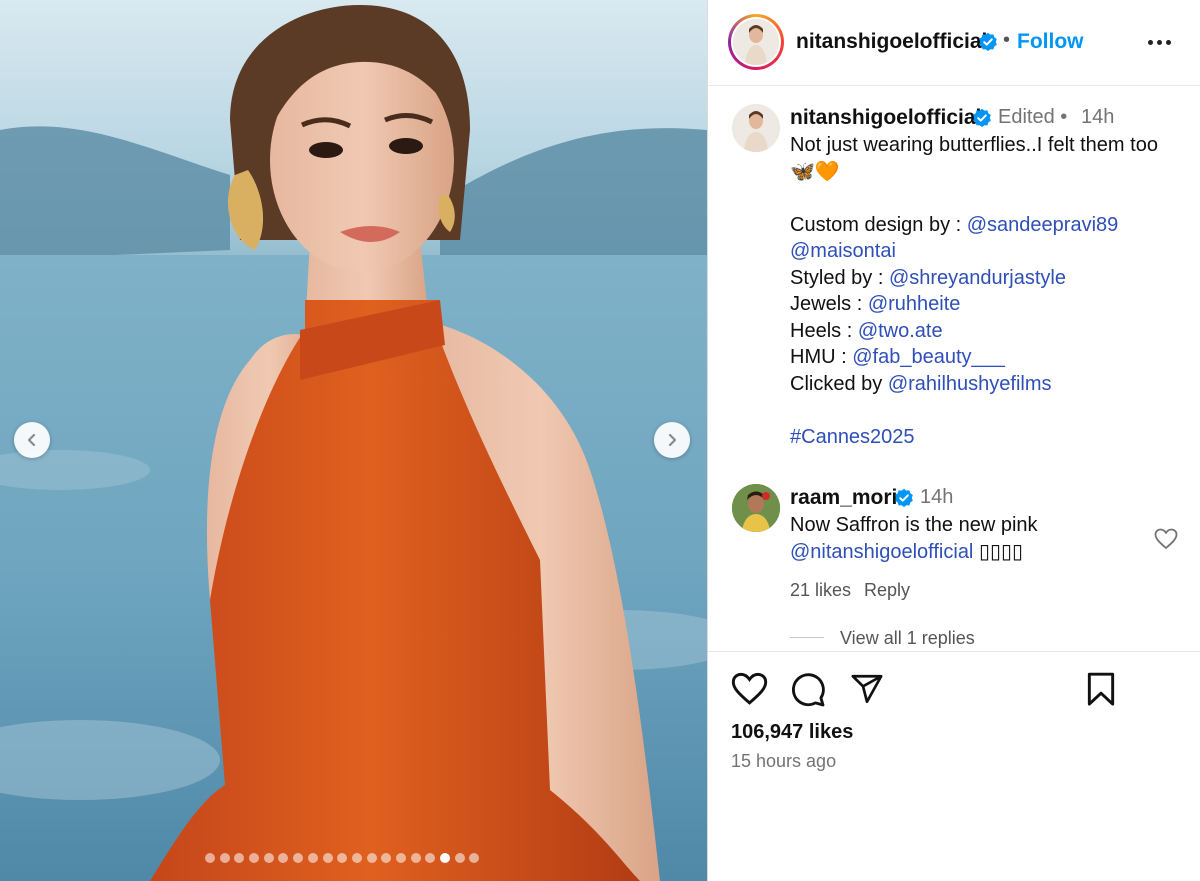 The width and height of the screenshot is (1200, 881). I want to click on mention-link: @maisontai, so click(843, 251).